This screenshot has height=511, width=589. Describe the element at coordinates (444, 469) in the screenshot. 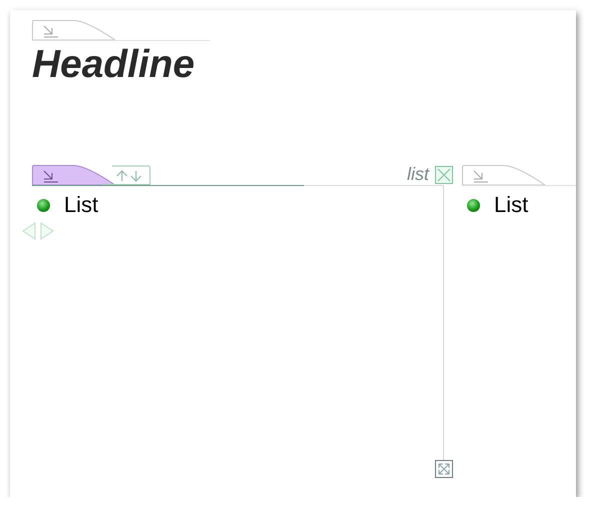

I see `expand-icon` at that location.